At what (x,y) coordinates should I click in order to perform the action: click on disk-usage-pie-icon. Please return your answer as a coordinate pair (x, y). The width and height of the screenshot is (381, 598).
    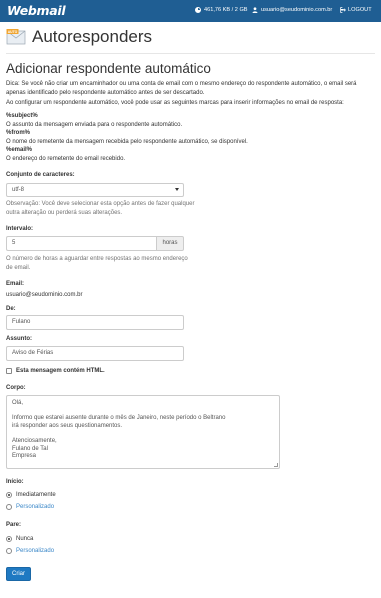
    Looking at the image, I should click on (198, 10).